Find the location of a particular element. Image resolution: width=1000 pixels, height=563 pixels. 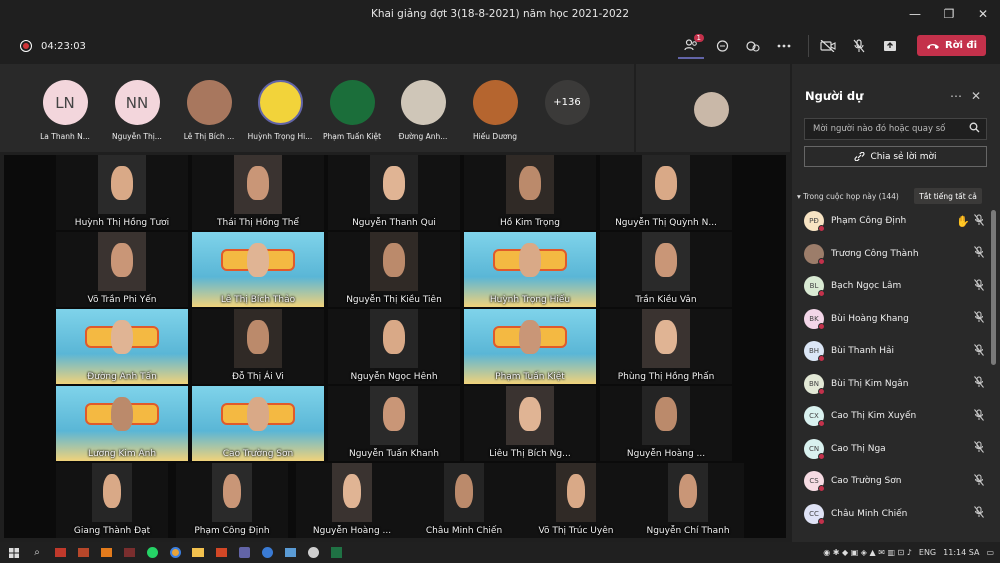

avatar-initials: BN is located at coordinates (814, 383).